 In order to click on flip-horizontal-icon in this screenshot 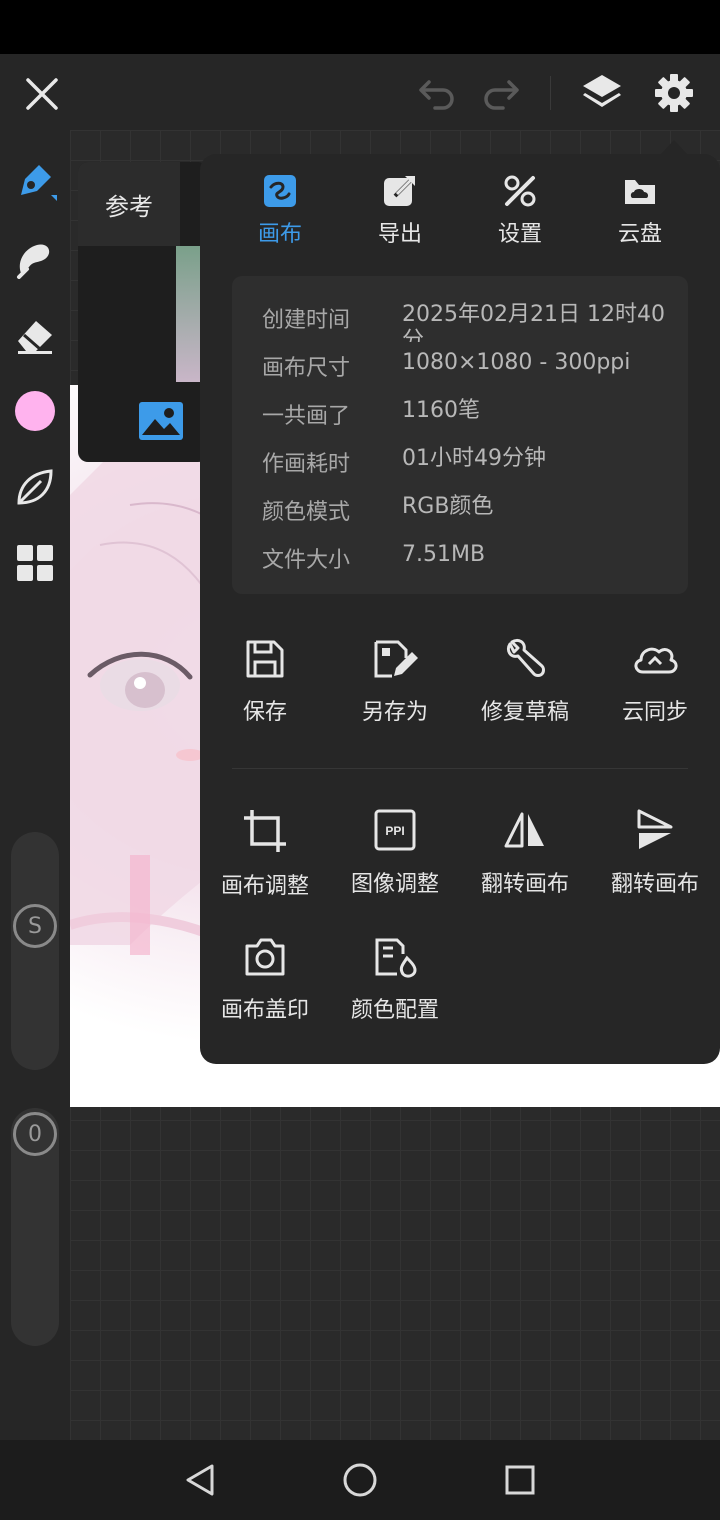, I will do `click(524, 830)`.